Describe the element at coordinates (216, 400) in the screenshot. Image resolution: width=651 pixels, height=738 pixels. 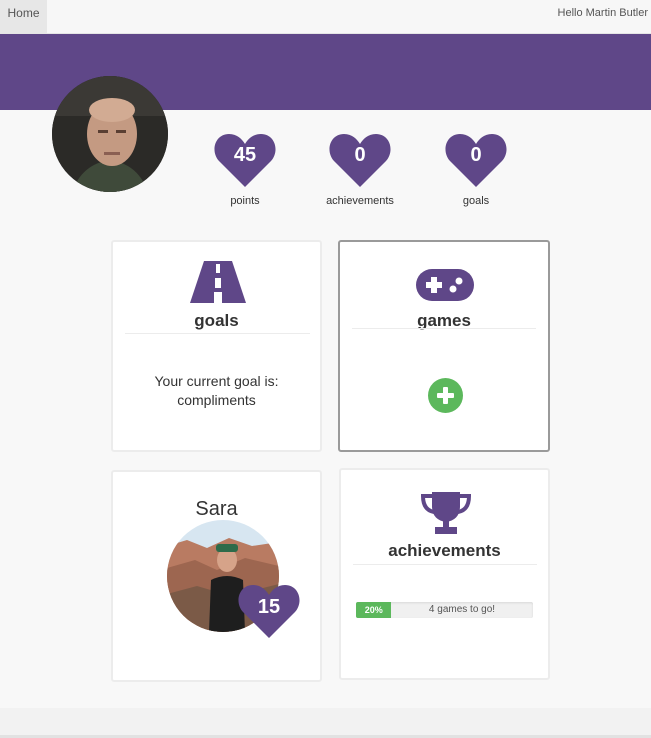
I see `current-goal-value: compliments` at that location.